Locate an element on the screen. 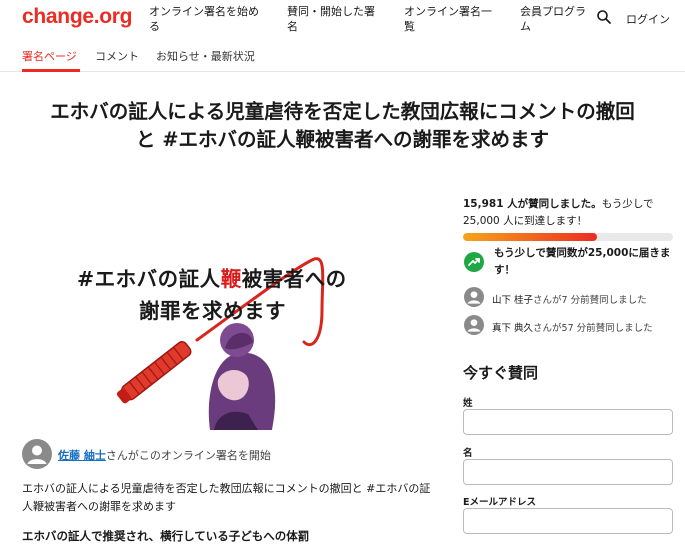 The image size is (685, 548). trending-up-icon is located at coordinates (474, 262).